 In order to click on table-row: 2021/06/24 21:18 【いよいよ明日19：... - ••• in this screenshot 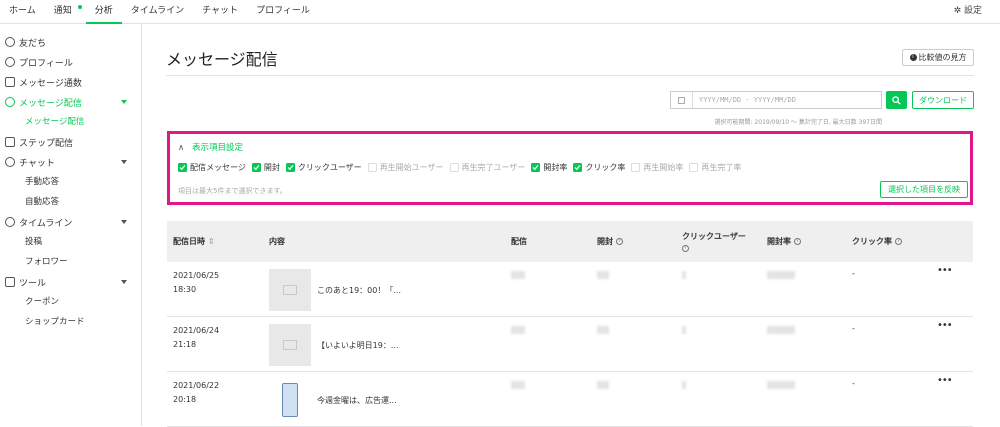, I will do `click(570, 344)`.